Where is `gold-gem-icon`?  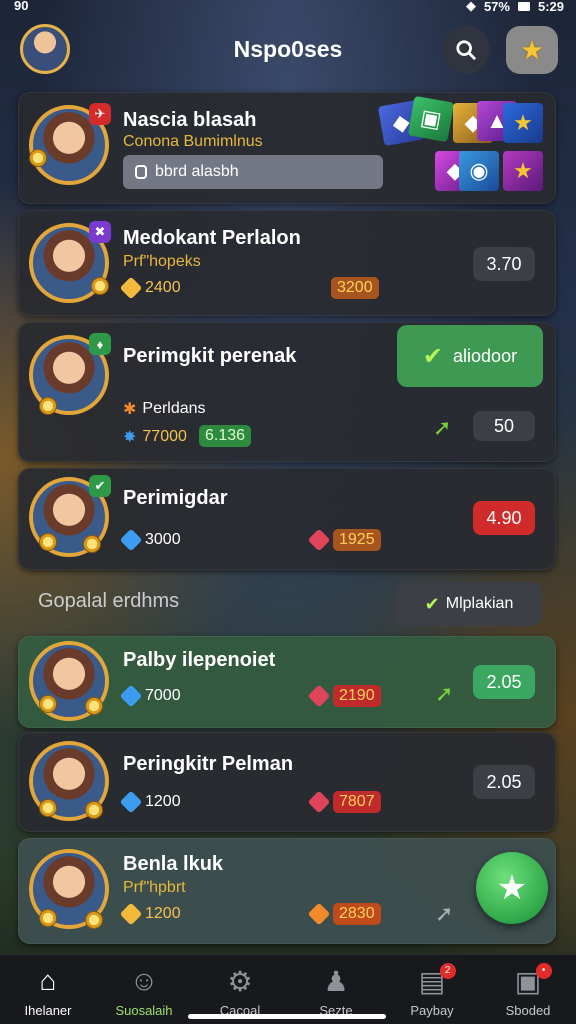 gold-gem-icon is located at coordinates (131, 914).